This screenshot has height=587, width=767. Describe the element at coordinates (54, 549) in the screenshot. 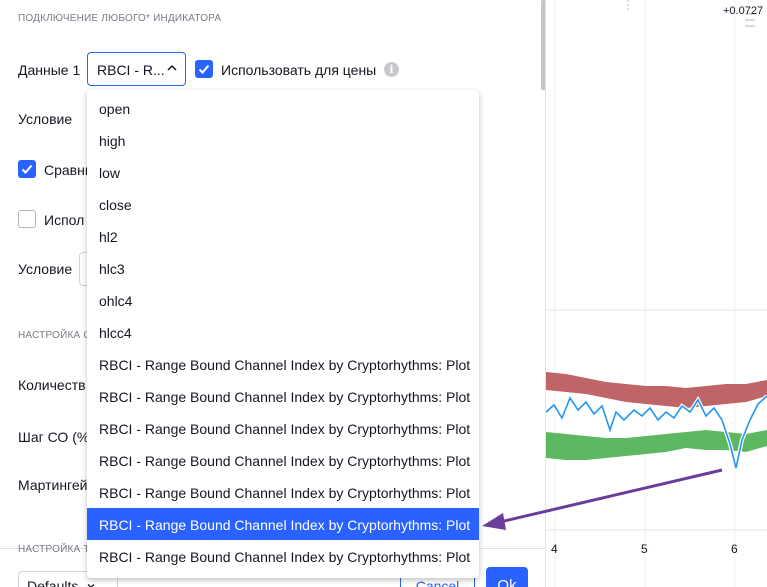

I see `section-title-3: НАСТРОЙКА Т` at that location.